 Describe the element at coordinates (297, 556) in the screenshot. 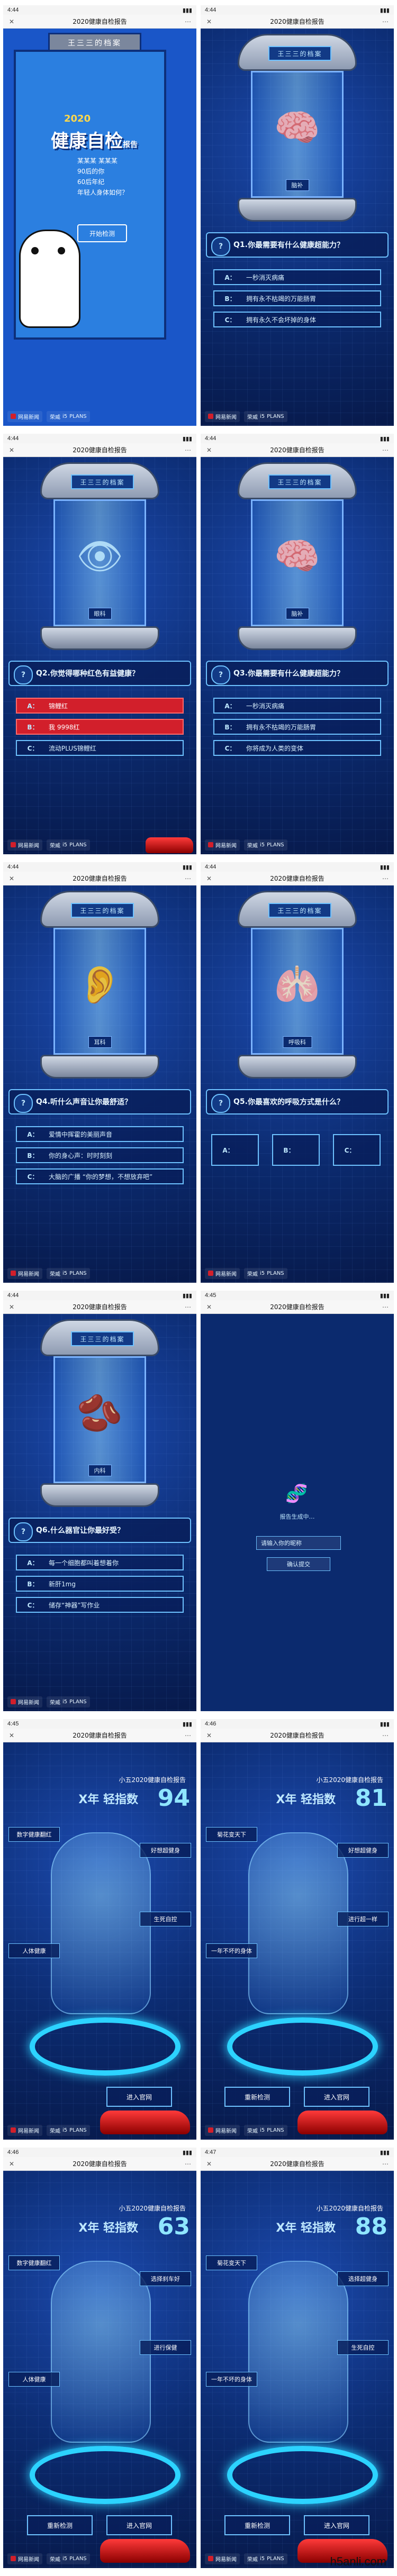

I see `brain-icon: 🧠` at that location.